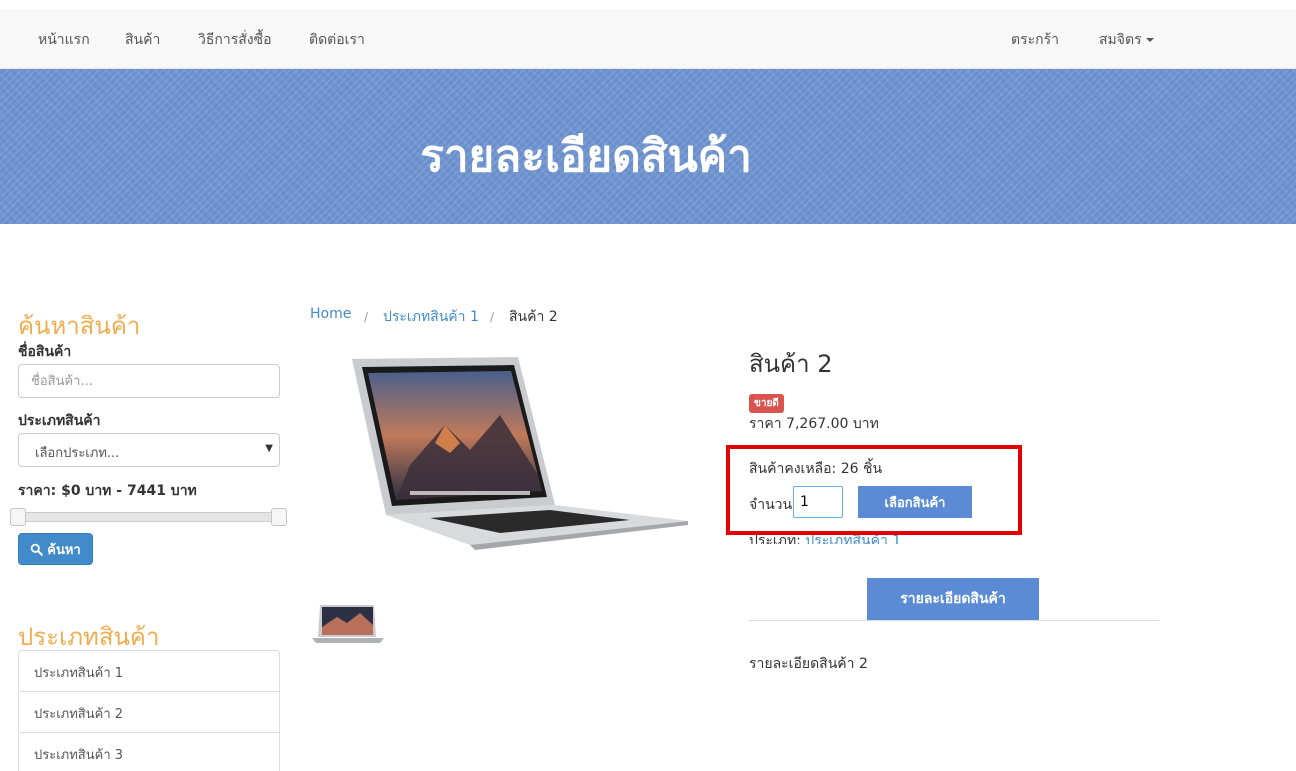 Image resolution: width=1296 pixels, height=771 pixels. Describe the element at coordinates (814, 424) in the screenshot. I see `product-price: ราคา 7,267.00 บาท` at that location.